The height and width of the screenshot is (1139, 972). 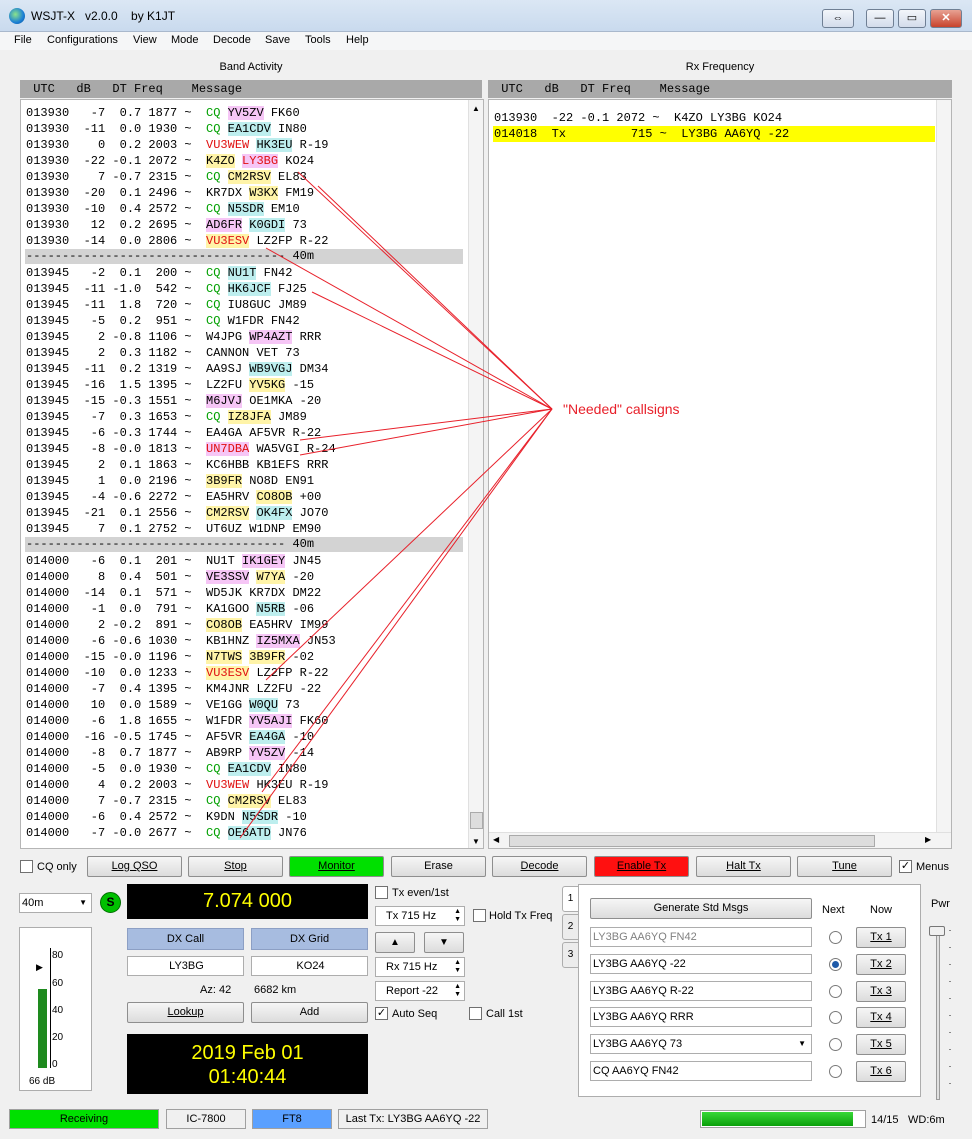 I want to click on tx-even-label: Tx even/1st, so click(x=420, y=893).